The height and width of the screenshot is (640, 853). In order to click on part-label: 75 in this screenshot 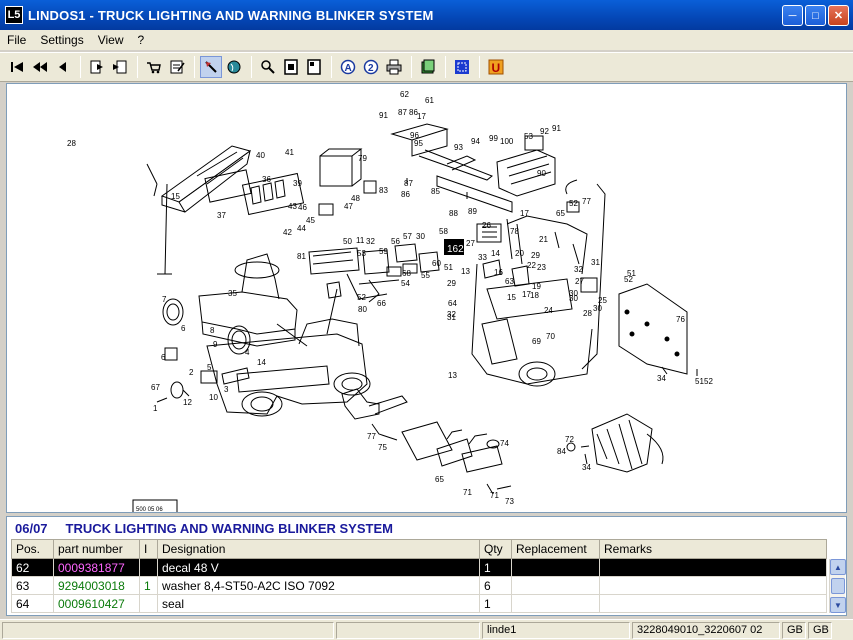, I will do `click(382, 447)`.